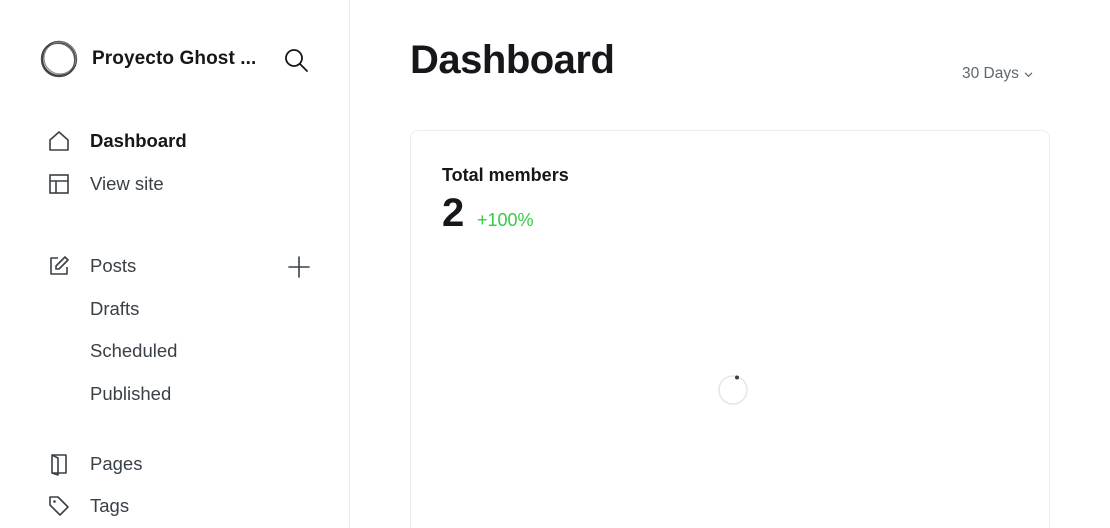 This screenshot has width=1110, height=528. Describe the element at coordinates (59, 141) in the screenshot. I see `home-icon` at that location.